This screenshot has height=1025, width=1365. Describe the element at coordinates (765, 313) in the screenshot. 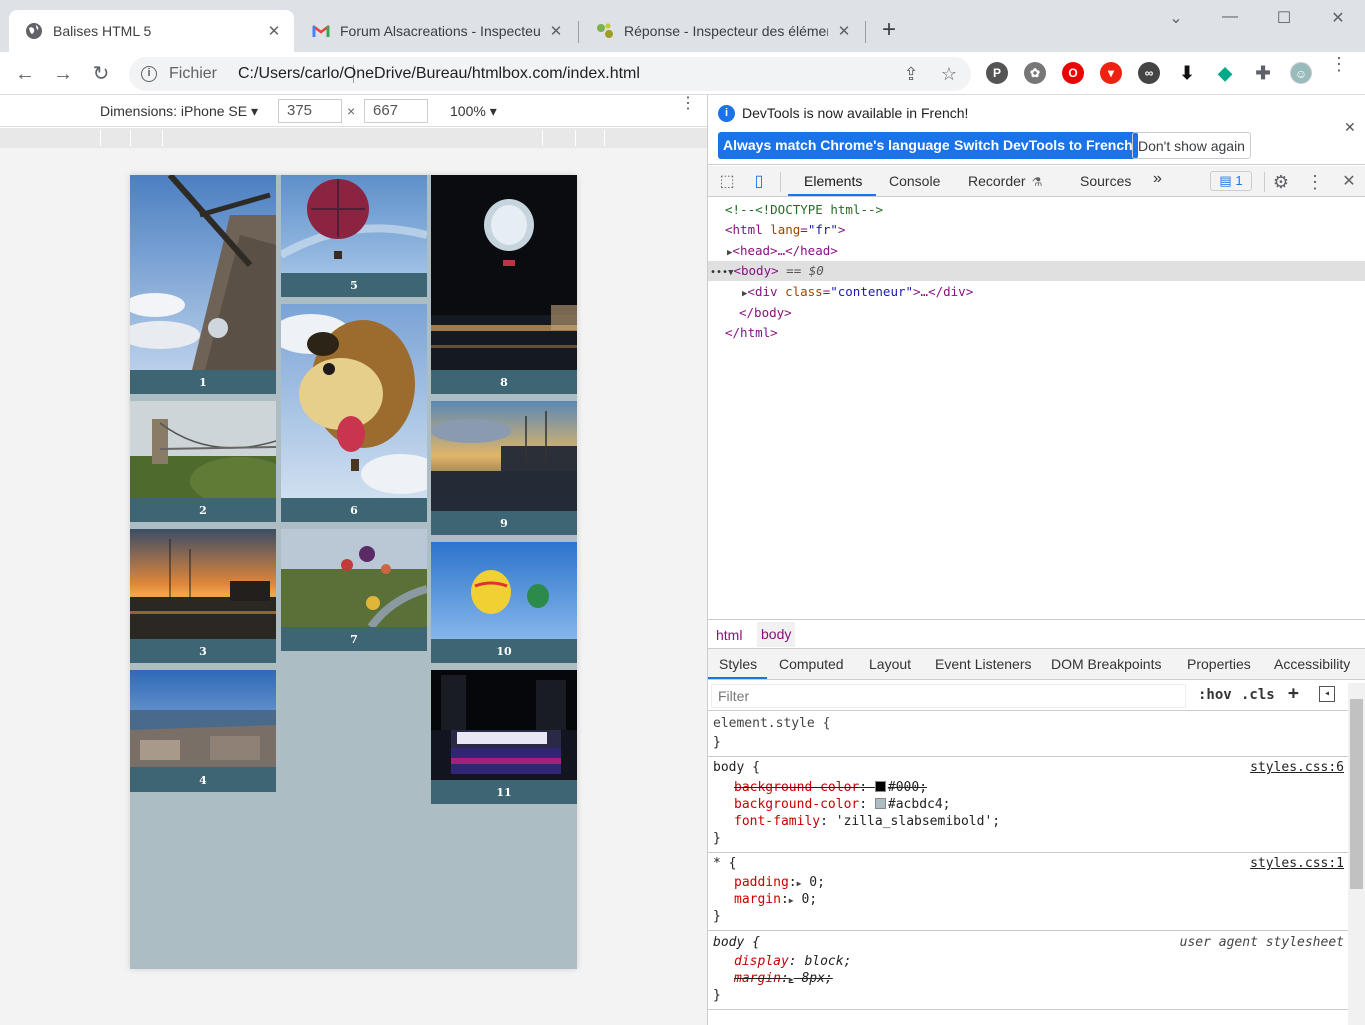

I see `dom-body-close: </body>` at that location.